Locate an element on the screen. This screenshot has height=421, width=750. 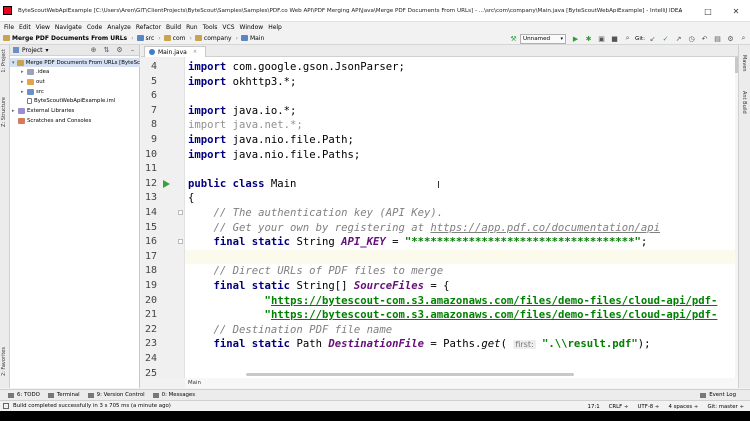
menu-code: Code is located at coordinates (94, 27).